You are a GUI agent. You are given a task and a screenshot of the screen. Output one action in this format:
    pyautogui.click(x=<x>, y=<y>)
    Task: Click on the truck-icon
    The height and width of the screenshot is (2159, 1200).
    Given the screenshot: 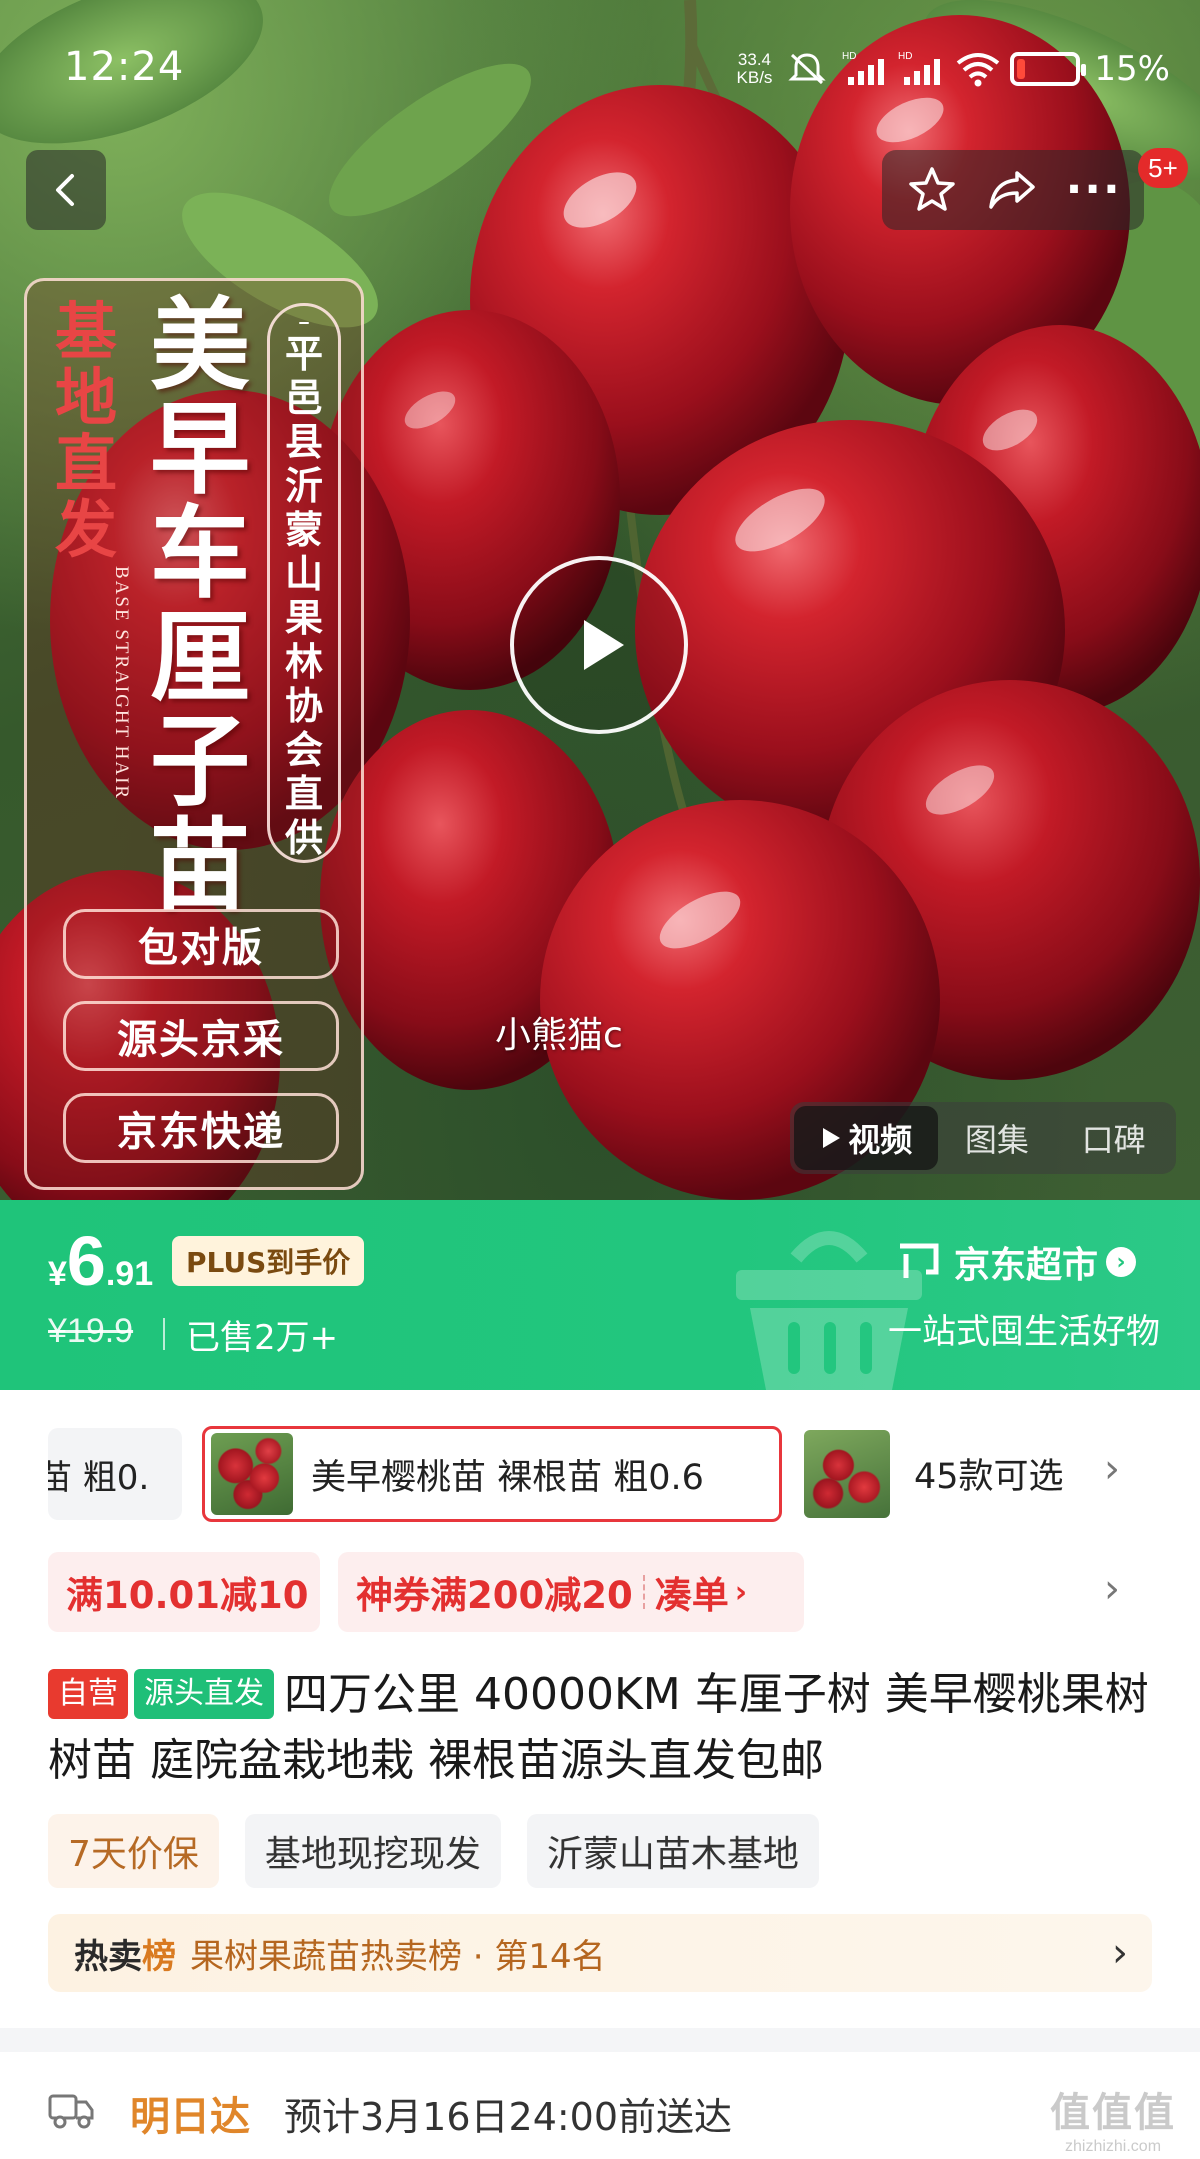 What is the action you would take?
    pyautogui.click(x=71, y=2111)
    